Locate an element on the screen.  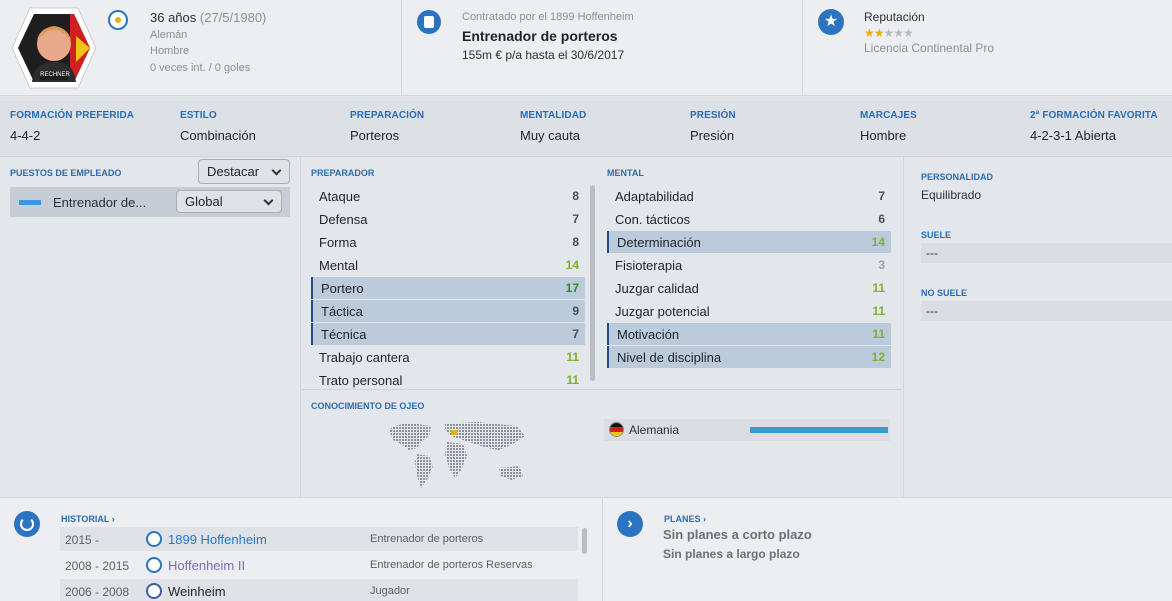
tends-row: --- is located at coordinates (1046, 253).